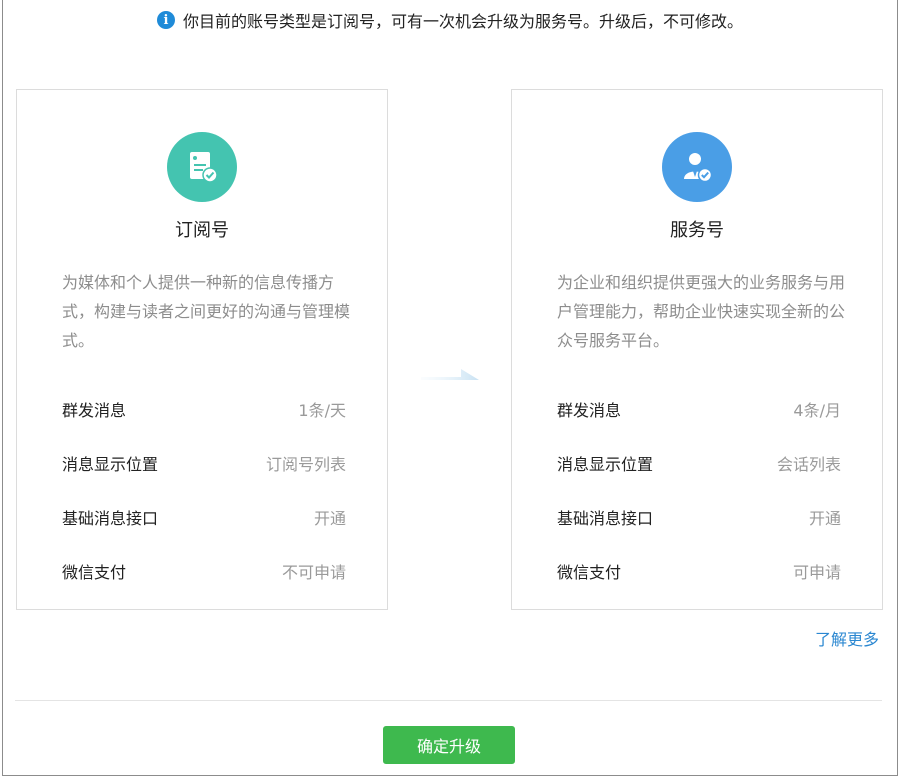  I want to click on feature-value: 会话列表, so click(808, 464).